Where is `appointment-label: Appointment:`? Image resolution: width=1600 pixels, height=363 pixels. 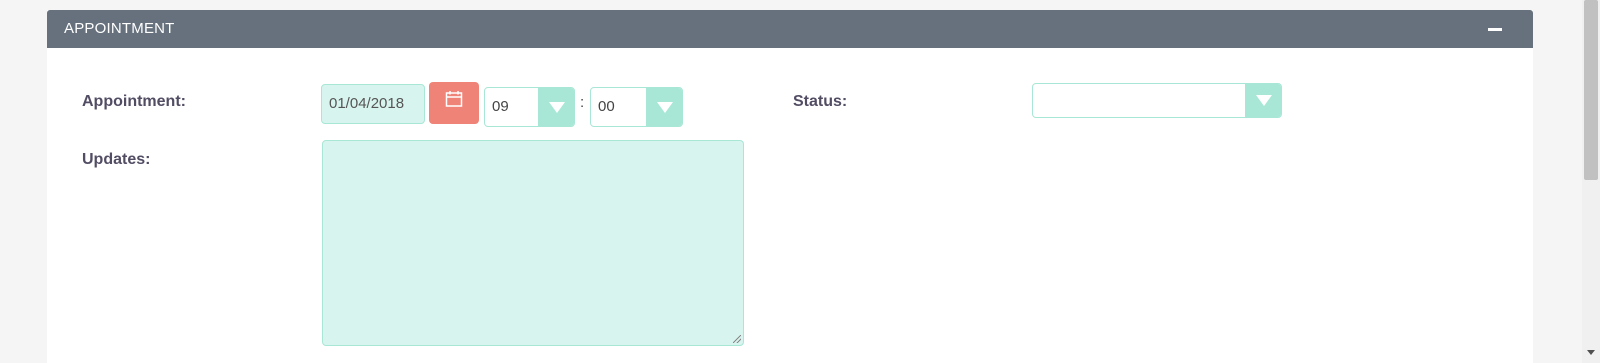
appointment-label: Appointment: is located at coordinates (134, 101).